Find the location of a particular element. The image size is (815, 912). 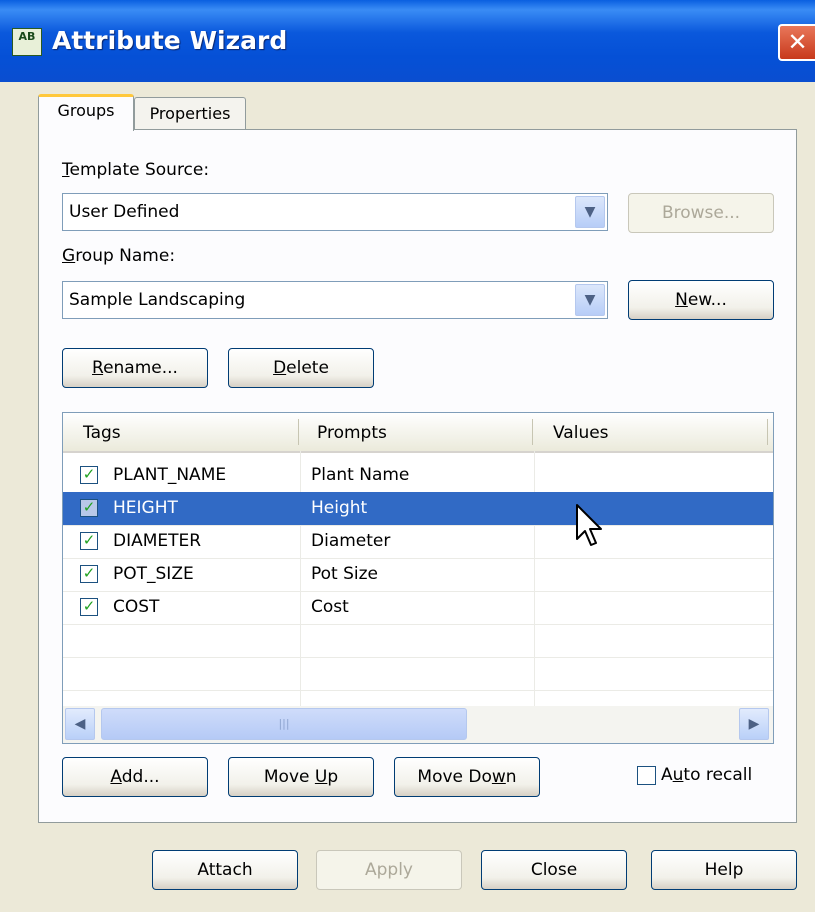

prompt-cell: Diameter is located at coordinates (351, 541).